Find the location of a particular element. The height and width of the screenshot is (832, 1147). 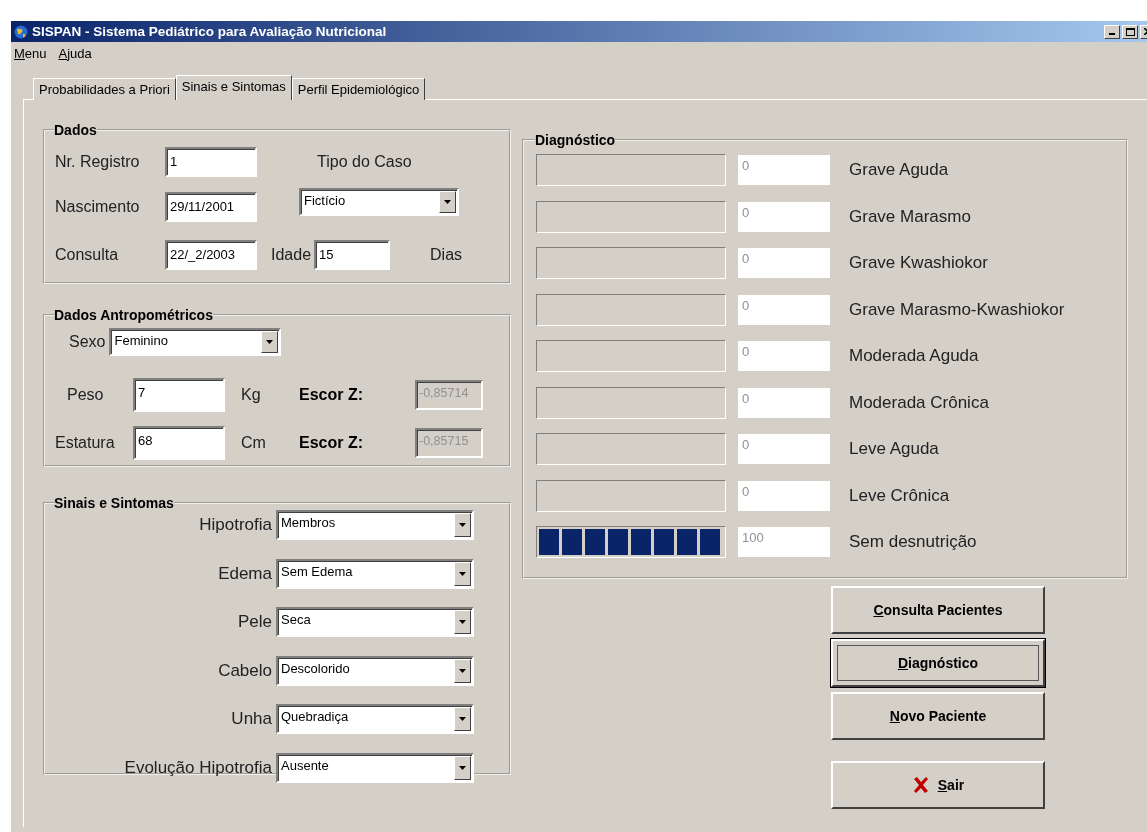

unit-label: Dias is located at coordinates (446, 255).